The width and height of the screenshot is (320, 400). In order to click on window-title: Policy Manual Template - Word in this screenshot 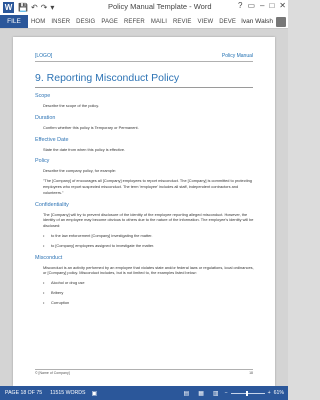, I will do `click(160, 6)`.